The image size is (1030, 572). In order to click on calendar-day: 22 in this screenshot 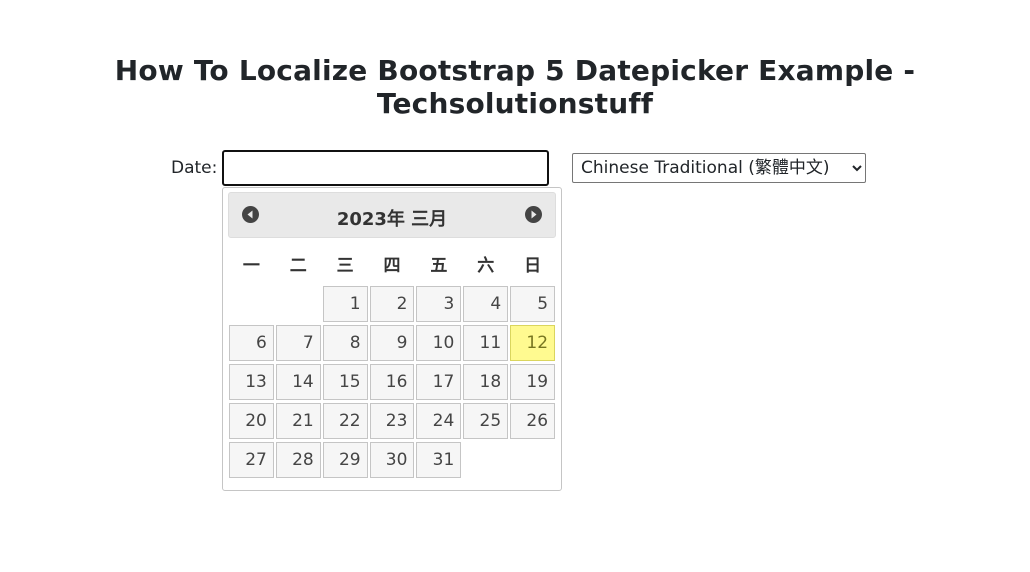, I will do `click(345, 421)`.